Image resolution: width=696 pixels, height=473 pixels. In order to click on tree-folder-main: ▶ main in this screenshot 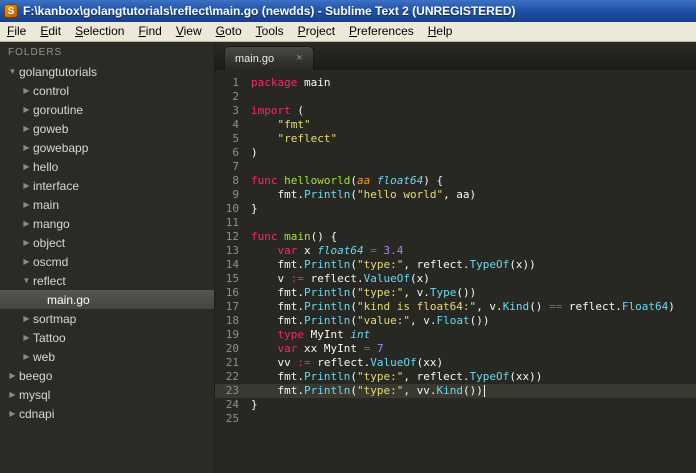, I will do `click(107, 204)`.